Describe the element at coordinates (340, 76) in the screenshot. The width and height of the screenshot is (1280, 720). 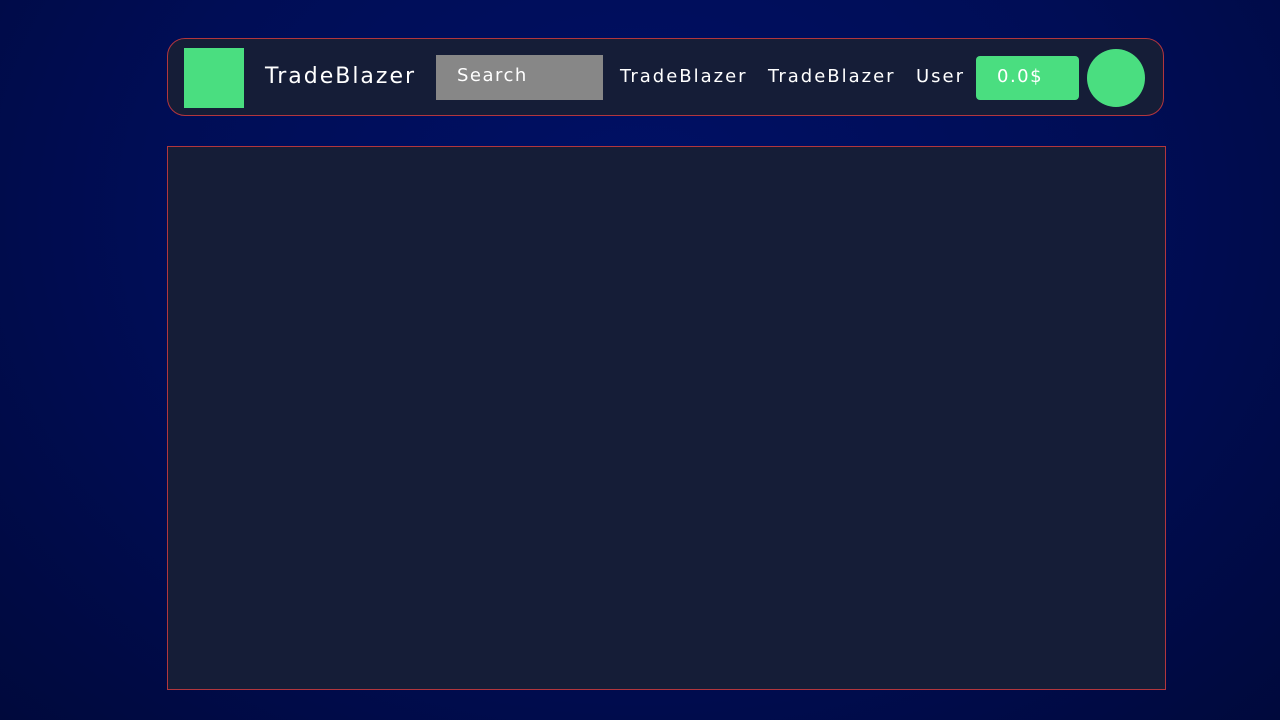
I see `brand-name: TradeBlazer` at that location.